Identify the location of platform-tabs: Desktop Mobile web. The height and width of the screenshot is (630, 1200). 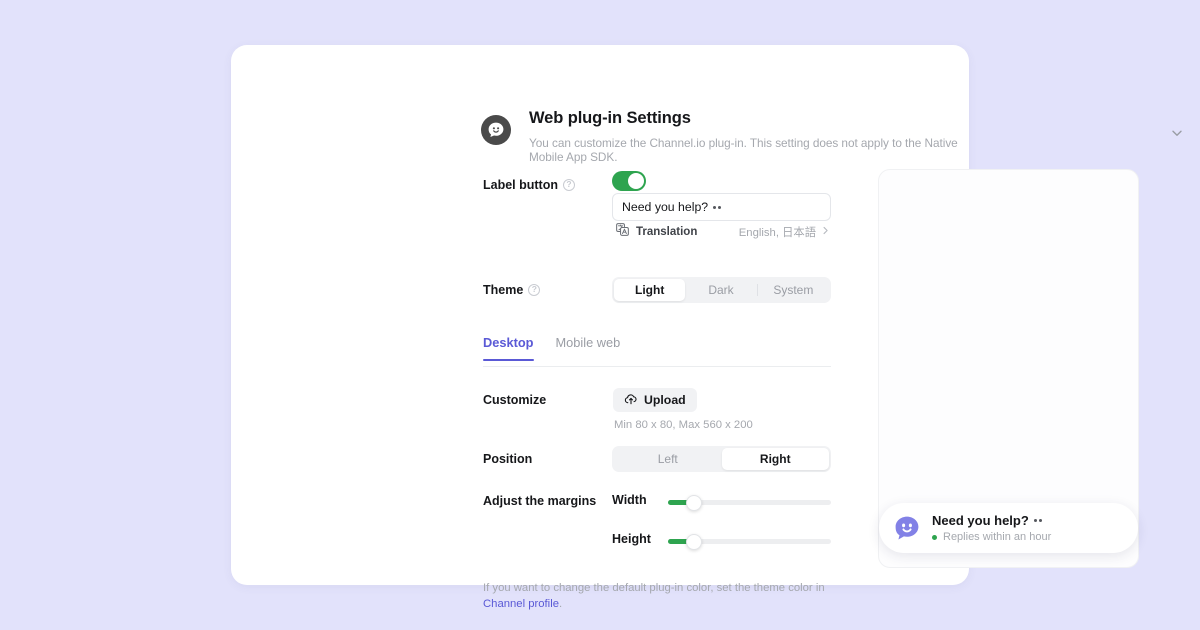
(657, 351).